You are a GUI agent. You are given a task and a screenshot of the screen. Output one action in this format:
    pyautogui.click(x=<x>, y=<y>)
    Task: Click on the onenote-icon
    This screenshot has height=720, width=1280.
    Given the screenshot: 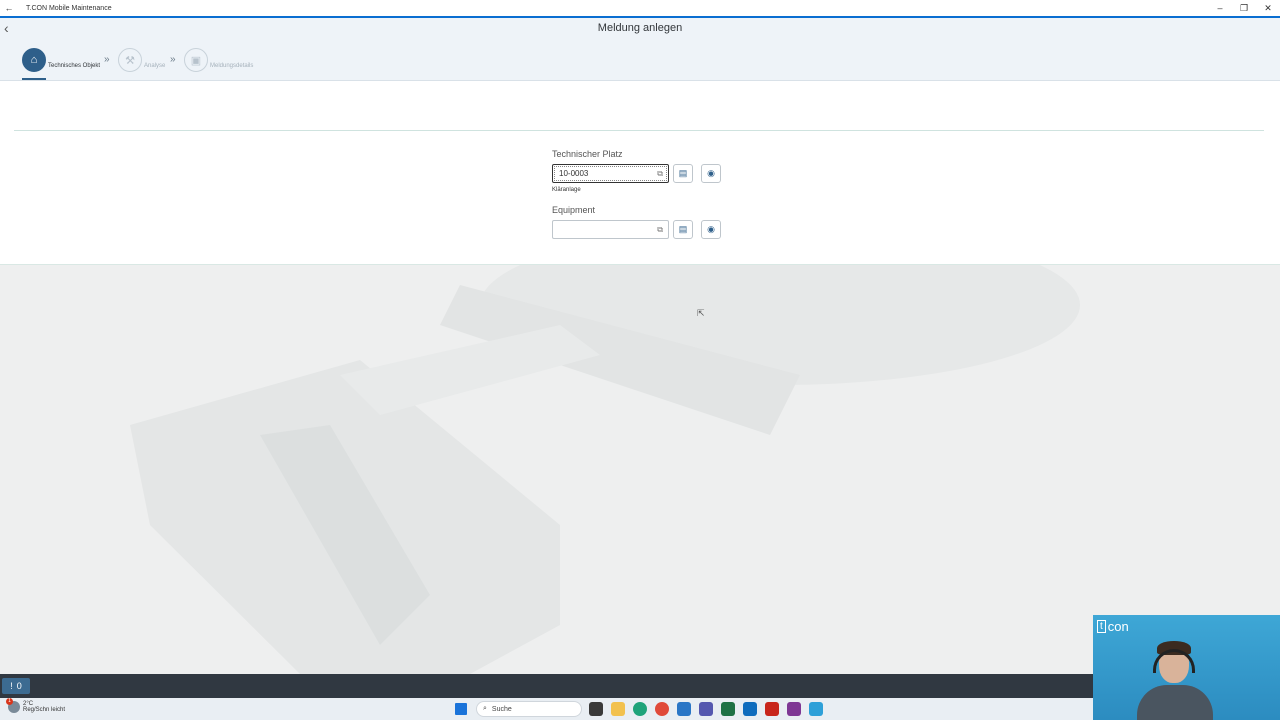 What is the action you would take?
    pyautogui.click(x=794, y=709)
    